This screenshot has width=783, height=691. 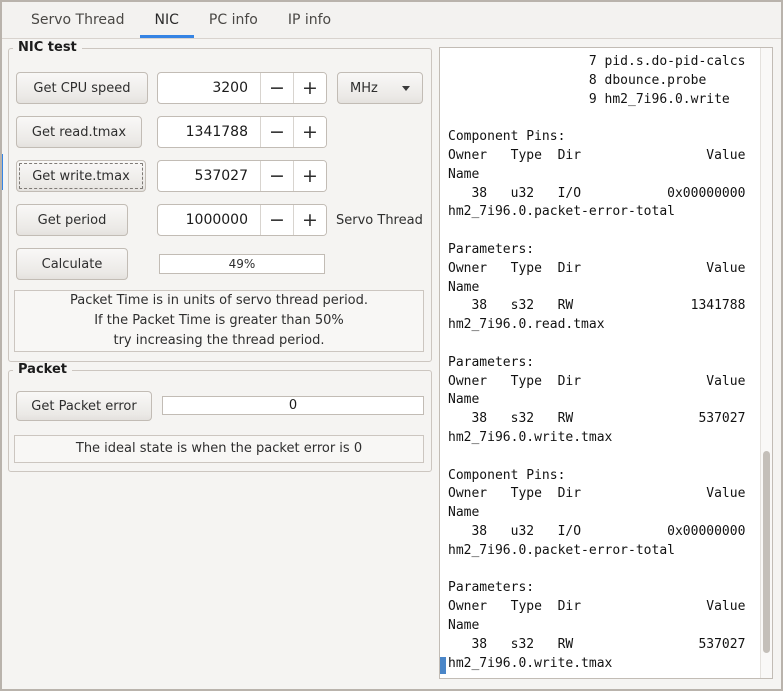 I want to click on cpu-speed-row: Get CPU speed 3200 − + MHz, so click(x=220, y=88).